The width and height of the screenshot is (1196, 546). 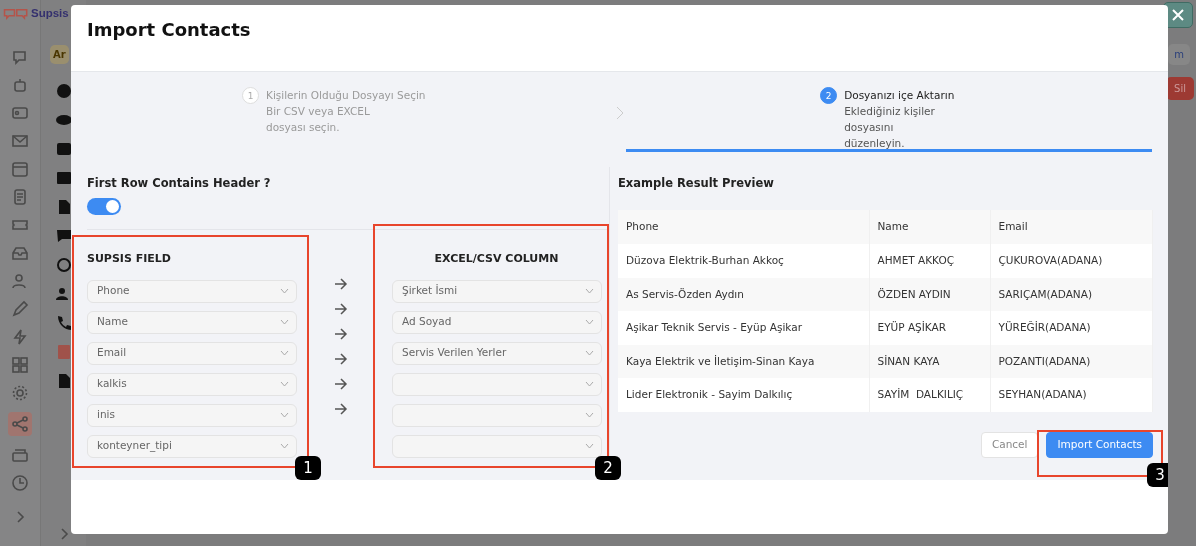 I want to click on id-card-icon, so click(x=20, y=113).